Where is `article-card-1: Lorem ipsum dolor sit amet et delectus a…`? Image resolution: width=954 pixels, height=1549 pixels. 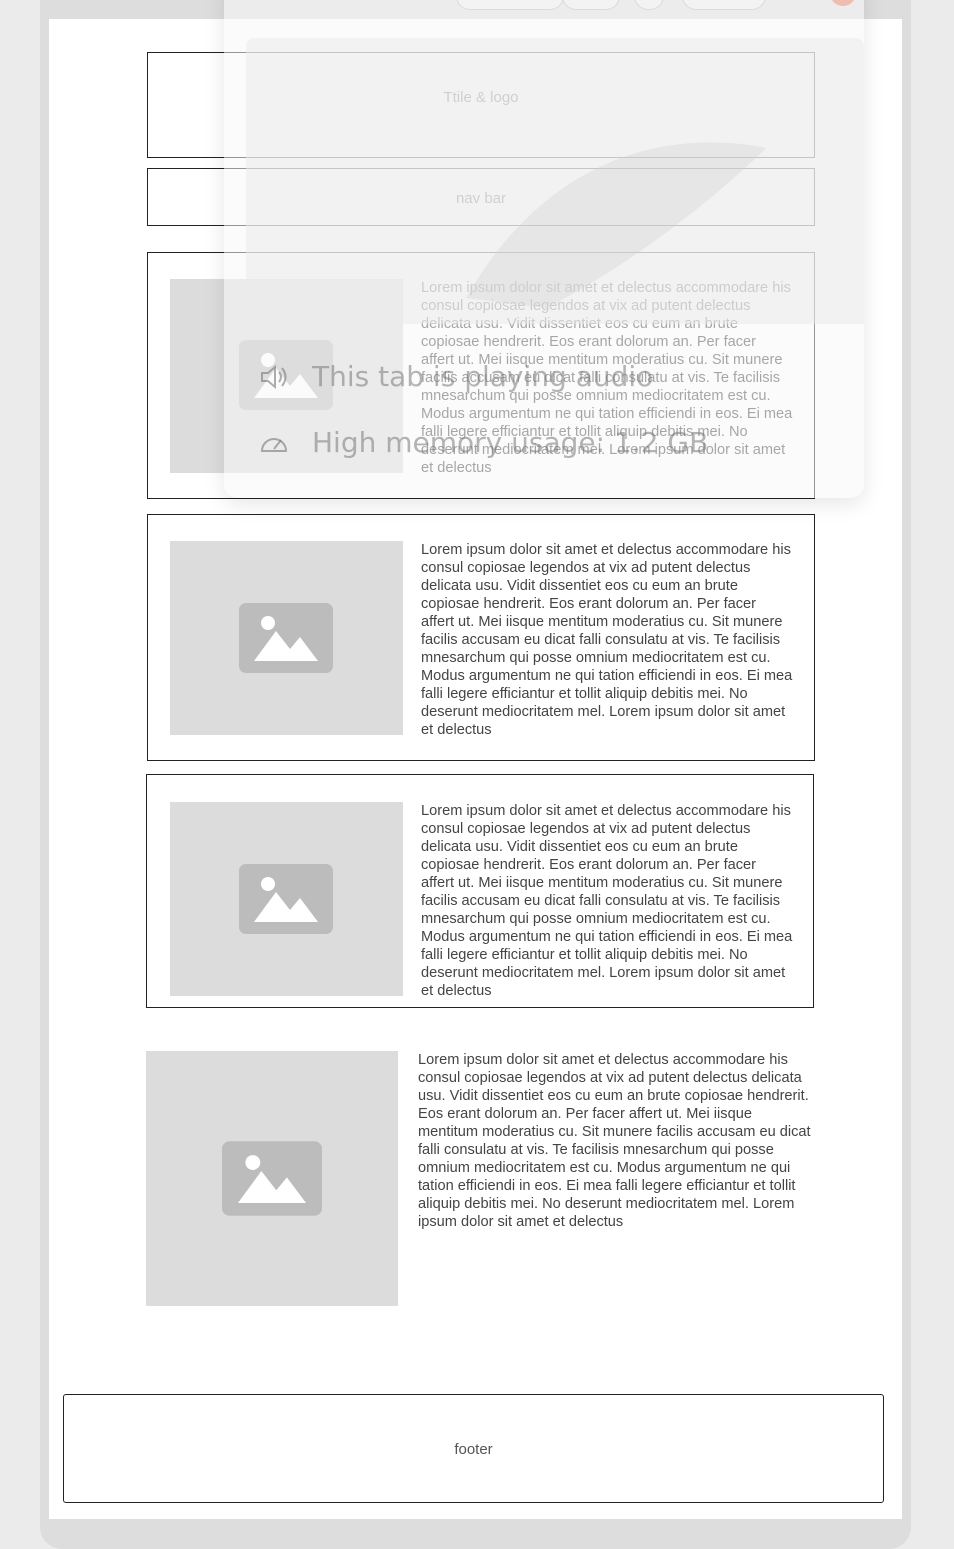 article-card-1: Lorem ipsum dolor sit amet et delectus a… is located at coordinates (481, 375).